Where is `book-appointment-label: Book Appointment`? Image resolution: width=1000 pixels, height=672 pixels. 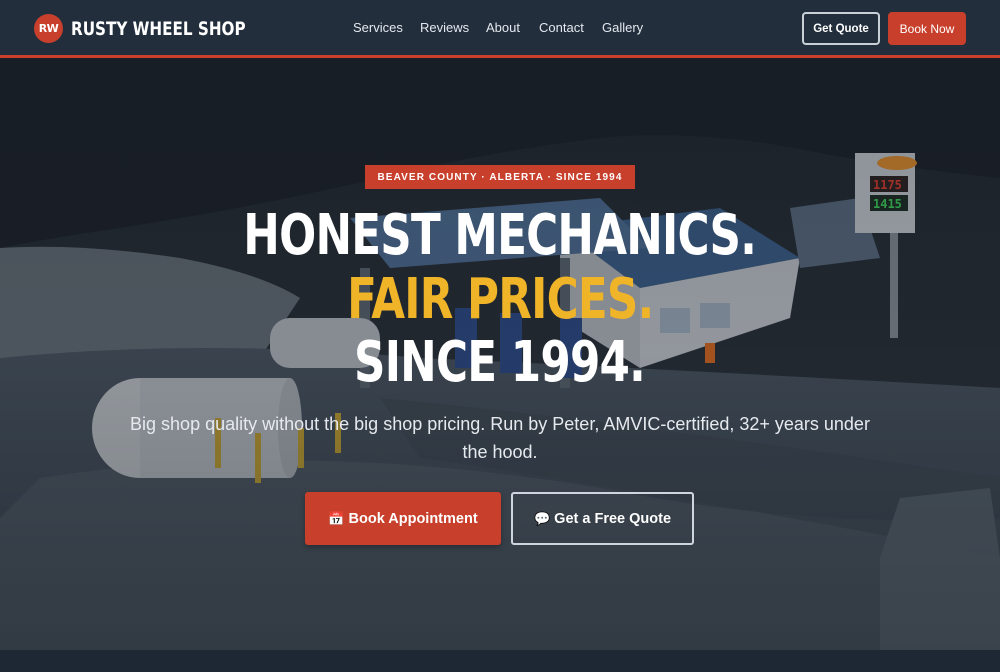
book-appointment-label: Book Appointment is located at coordinates (413, 518).